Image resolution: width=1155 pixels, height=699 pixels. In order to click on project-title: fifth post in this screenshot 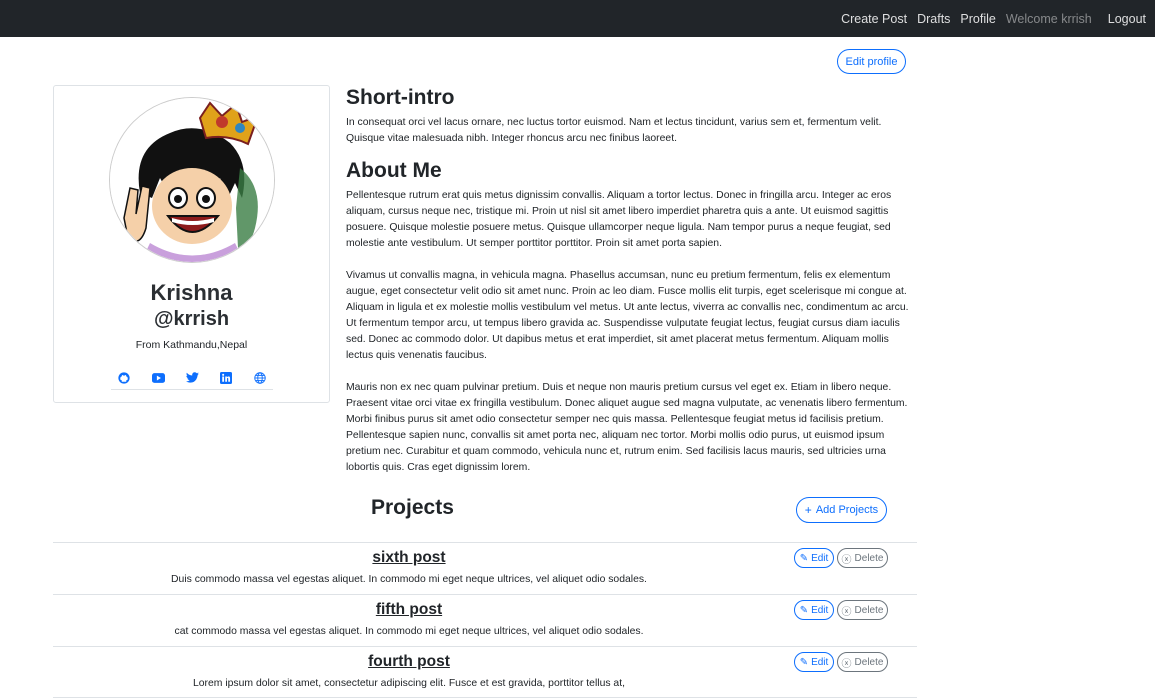, I will do `click(409, 610)`.